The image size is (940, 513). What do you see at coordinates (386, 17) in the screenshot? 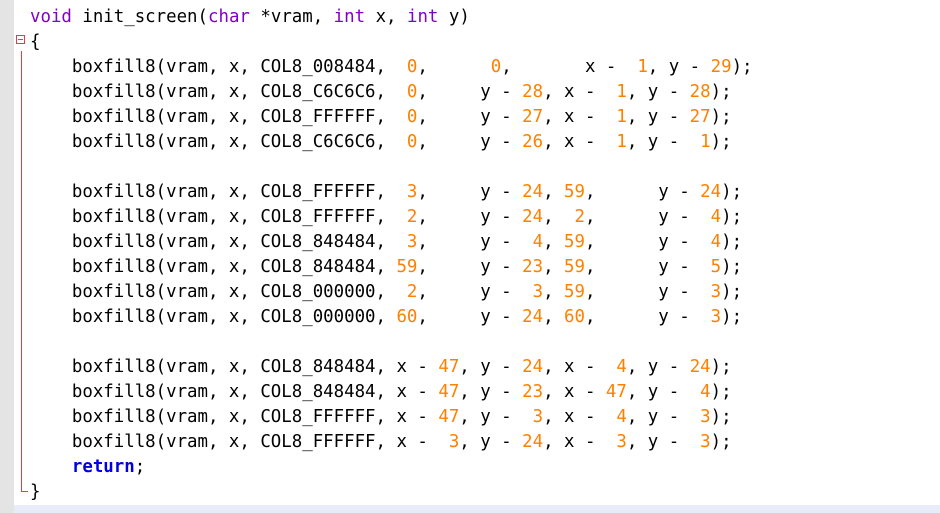
I see `code-text: x,` at bounding box center [386, 17].